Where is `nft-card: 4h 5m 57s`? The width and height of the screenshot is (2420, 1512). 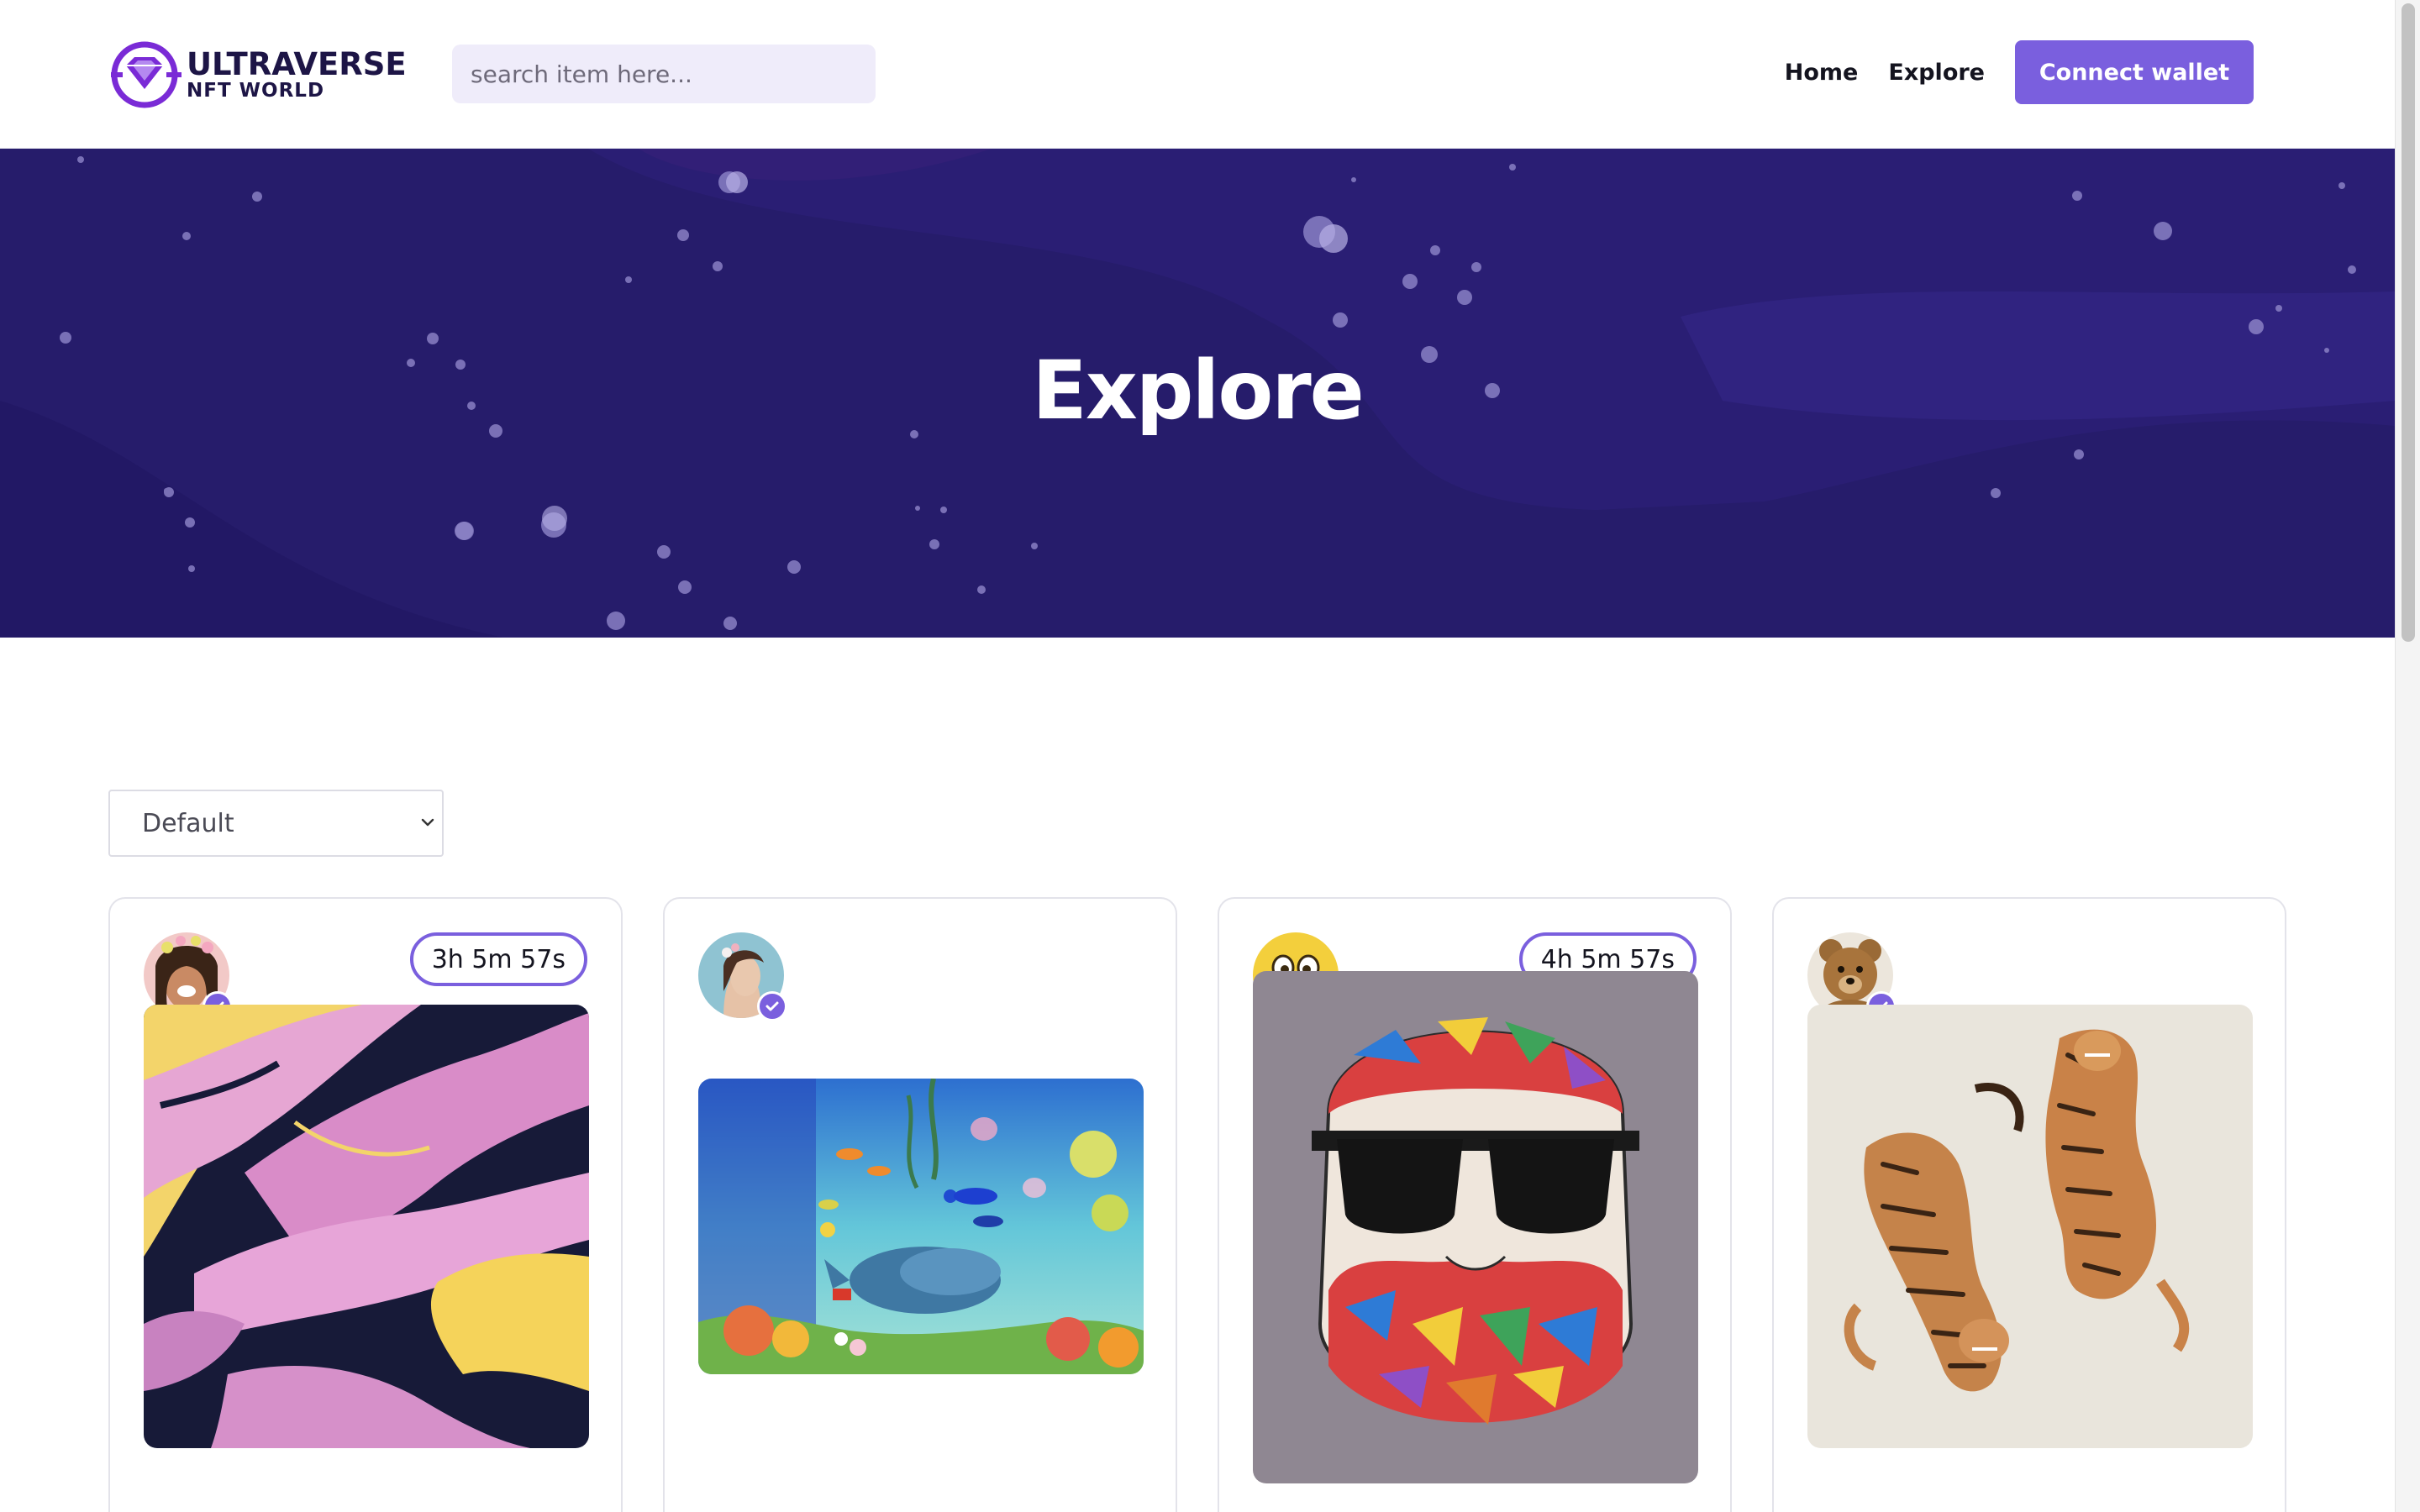
nft-card: 4h 5m 57s is located at coordinates (1475, 1204).